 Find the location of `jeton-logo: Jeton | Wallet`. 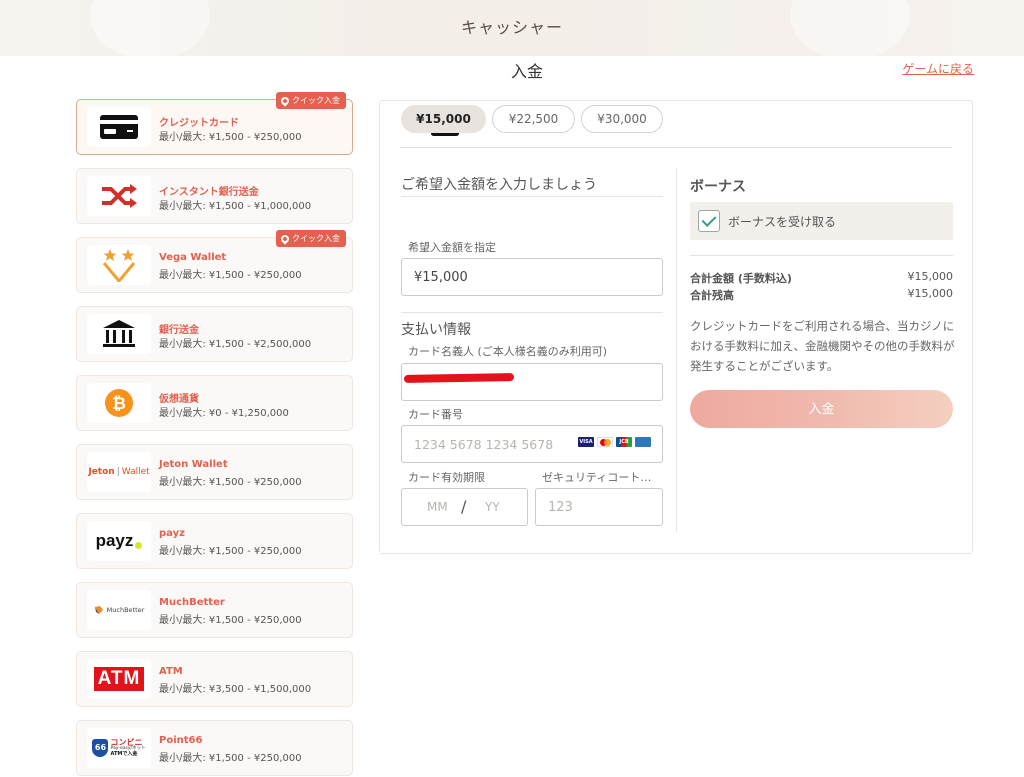

jeton-logo: Jeton | Wallet is located at coordinates (119, 472).